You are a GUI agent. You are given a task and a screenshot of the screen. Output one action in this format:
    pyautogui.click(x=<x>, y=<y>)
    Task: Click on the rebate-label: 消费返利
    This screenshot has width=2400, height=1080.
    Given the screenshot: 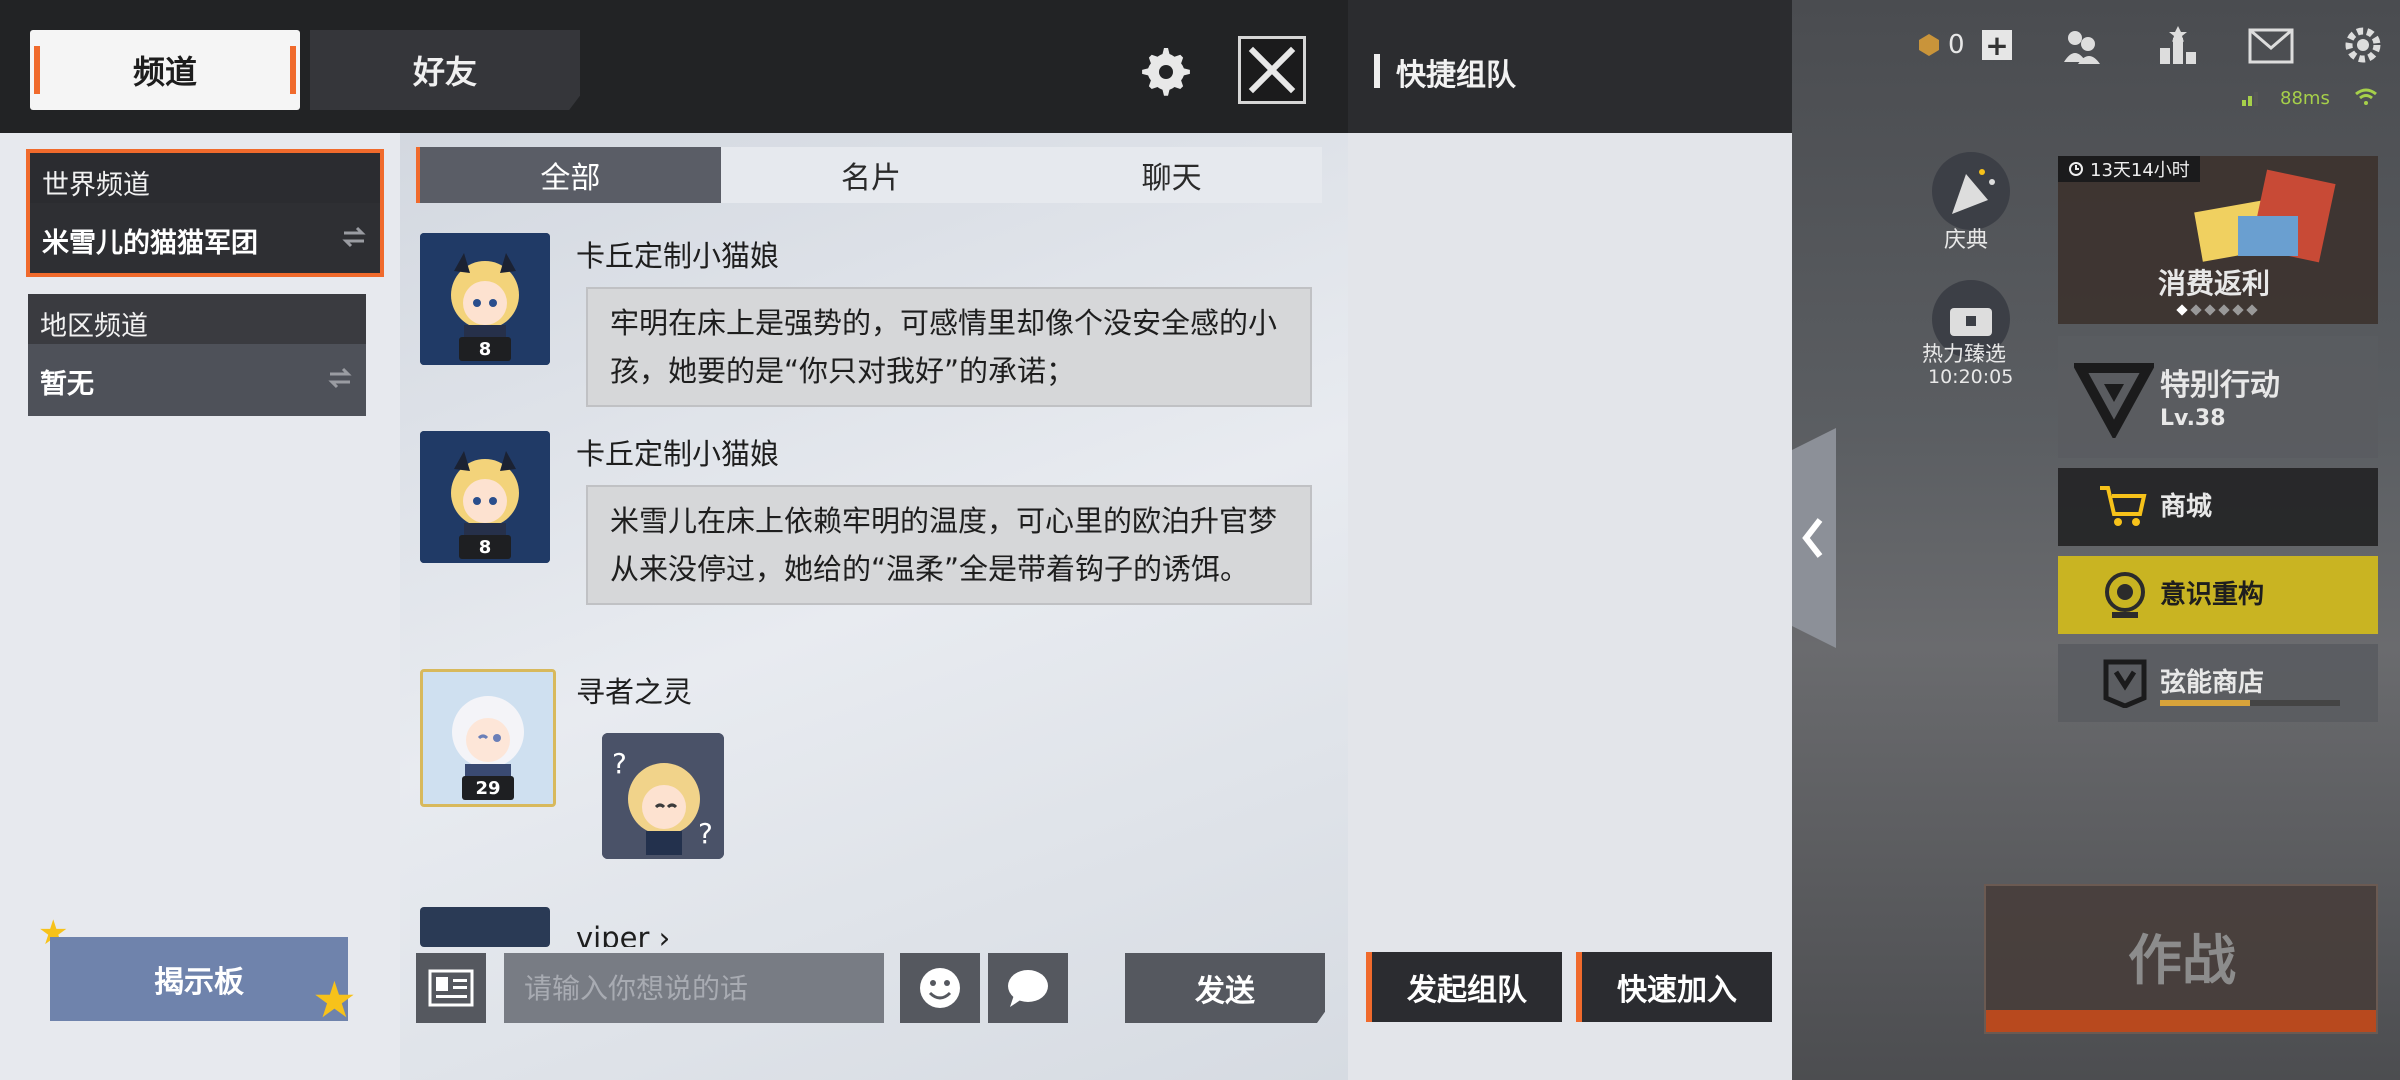 What is the action you would take?
    pyautogui.click(x=2214, y=283)
    